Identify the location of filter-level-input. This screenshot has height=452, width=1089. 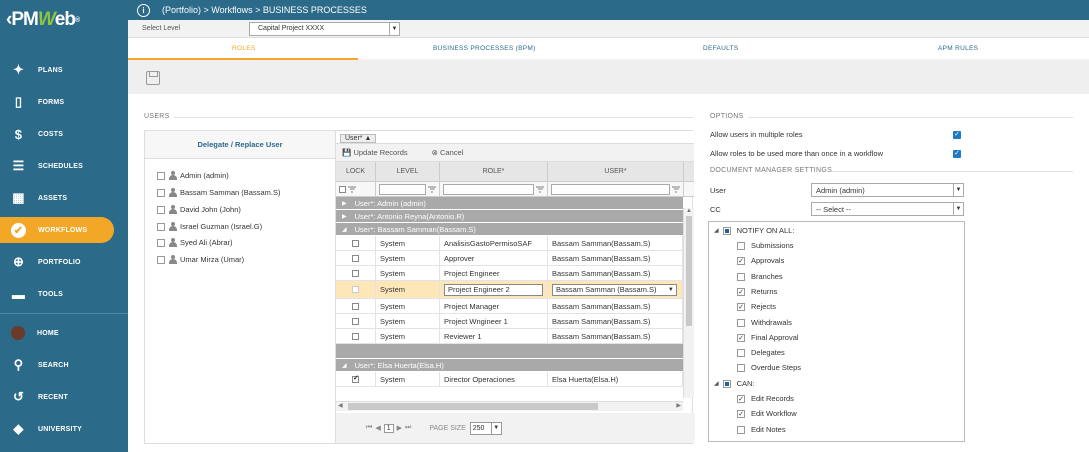
(402, 189).